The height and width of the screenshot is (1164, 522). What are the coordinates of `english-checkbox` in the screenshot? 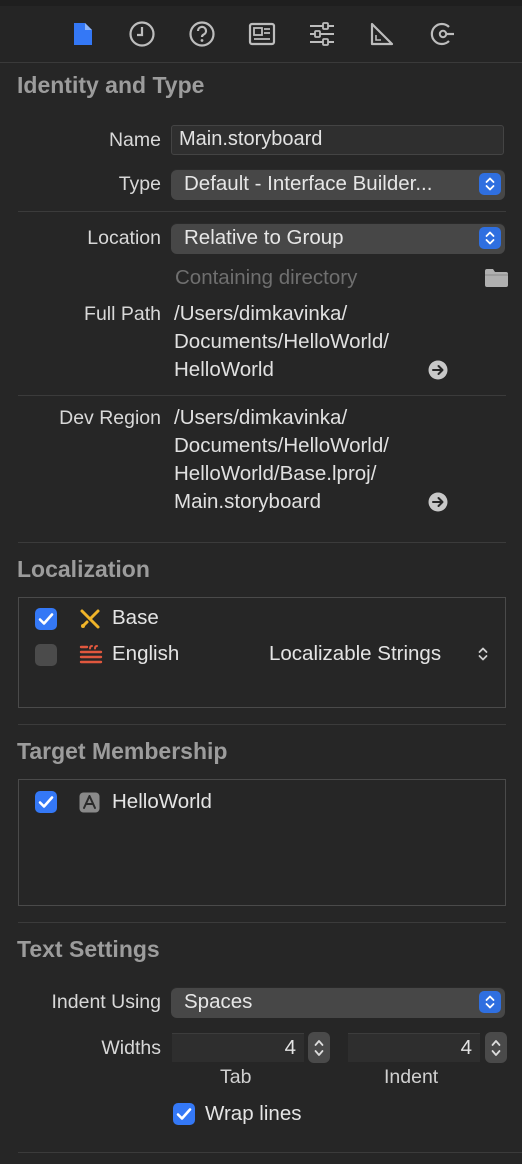 It's located at (46, 655).